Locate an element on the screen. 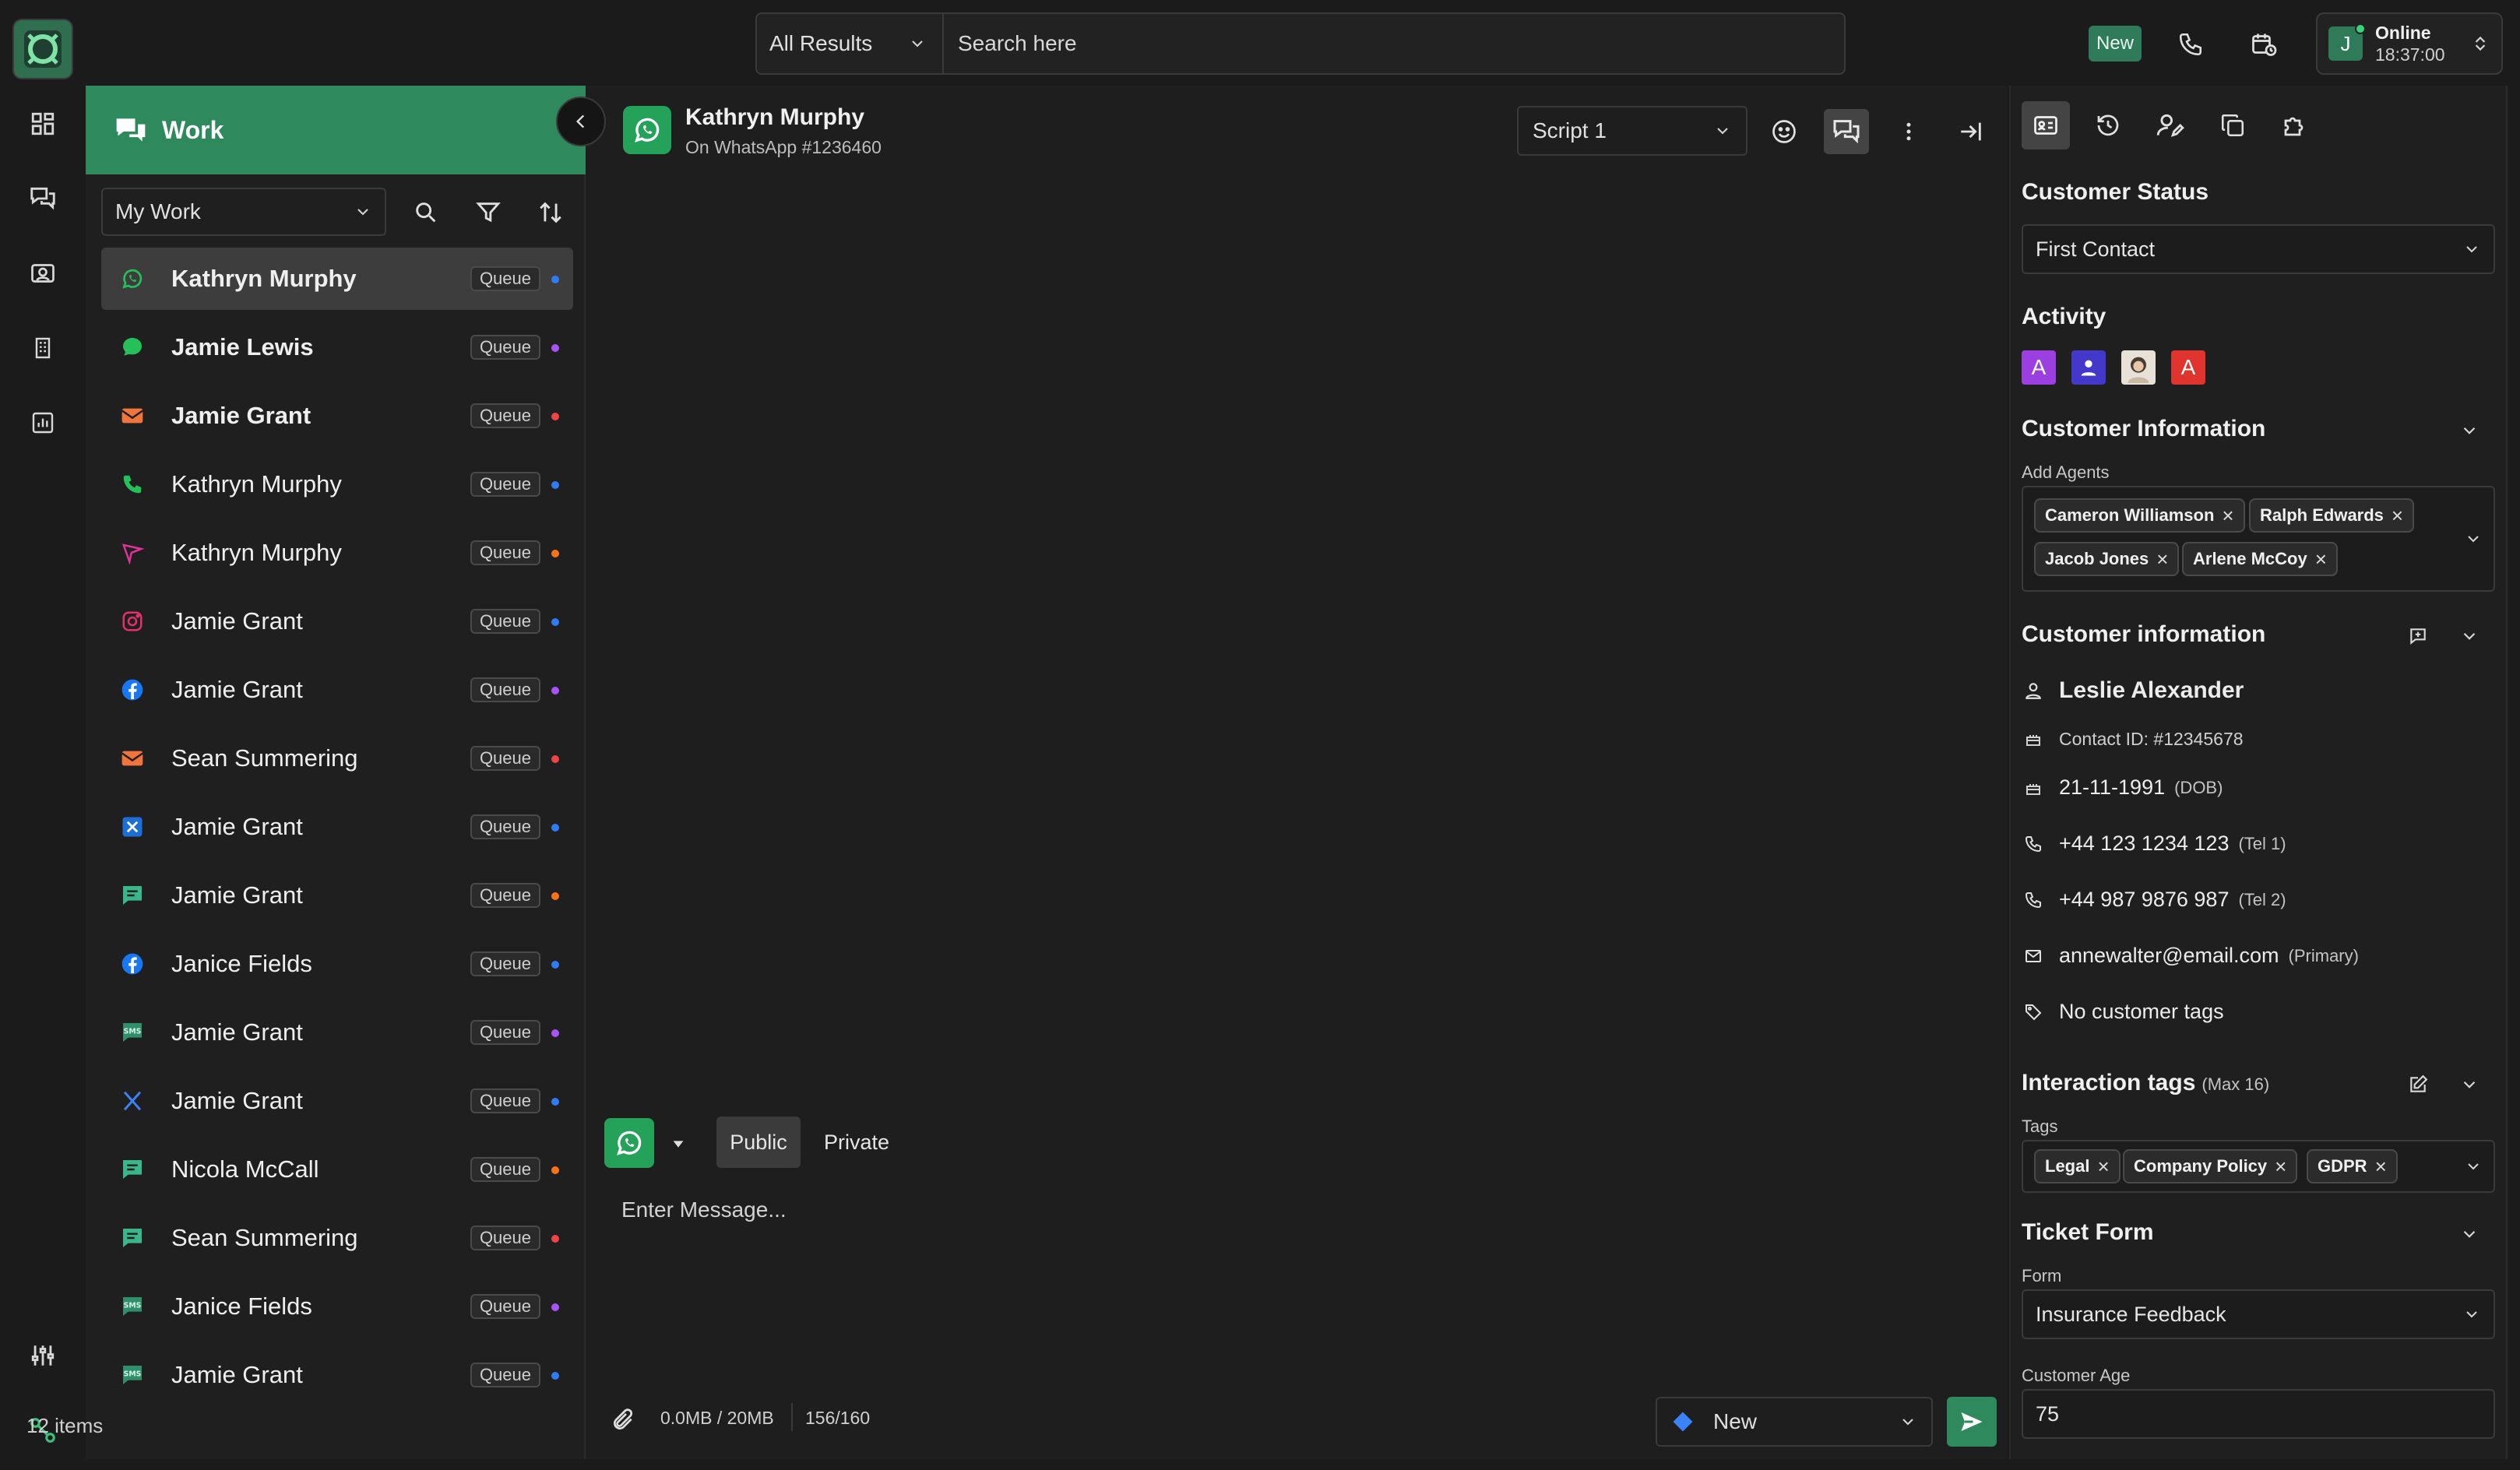 The width and height of the screenshot is (2520, 1470). list-item: Janice Fields Queue is located at coordinates (337, 964).